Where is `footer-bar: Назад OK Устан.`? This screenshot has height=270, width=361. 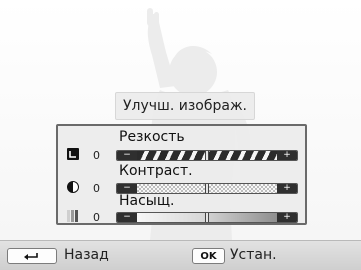 footer-bar: Назад OK Устан. is located at coordinates (180, 255).